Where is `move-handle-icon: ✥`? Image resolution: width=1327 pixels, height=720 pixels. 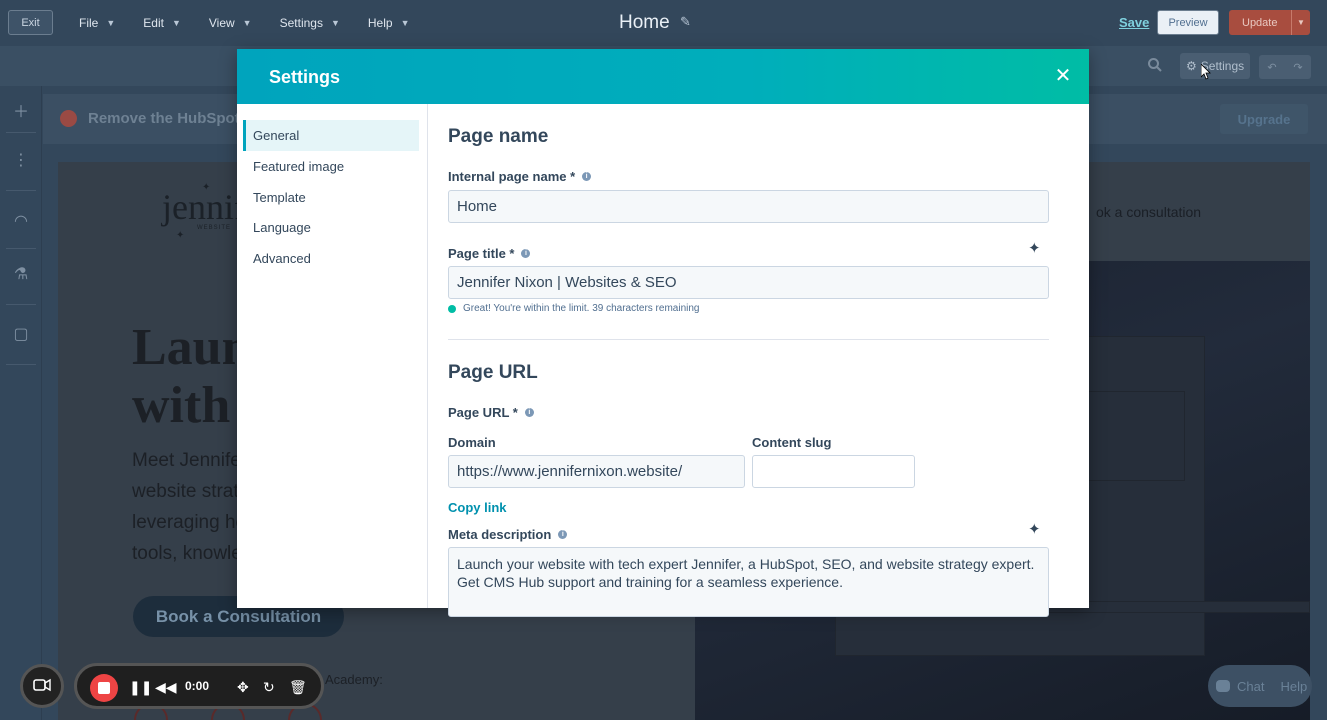
move-handle-icon: ✥ is located at coordinates (243, 687).